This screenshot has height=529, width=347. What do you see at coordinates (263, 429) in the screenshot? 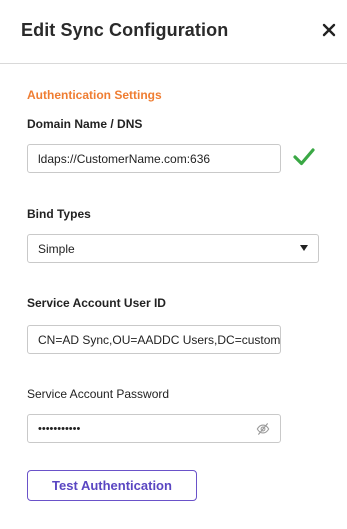
I see `eye-slash-icon` at bounding box center [263, 429].